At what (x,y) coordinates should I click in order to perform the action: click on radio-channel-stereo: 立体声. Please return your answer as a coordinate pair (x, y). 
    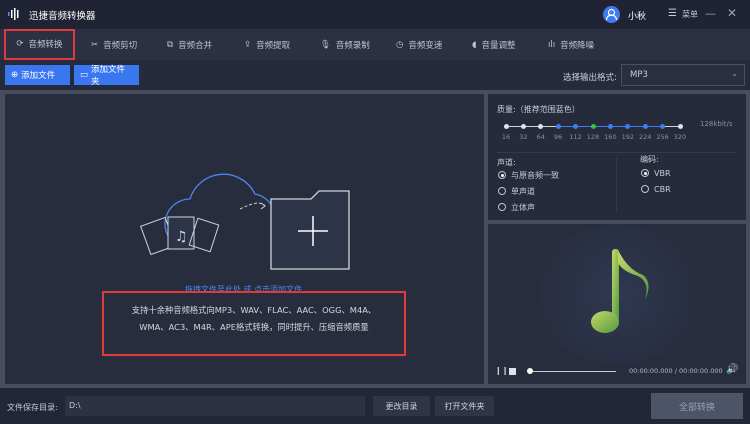
    Looking at the image, I should click on (528, 207).